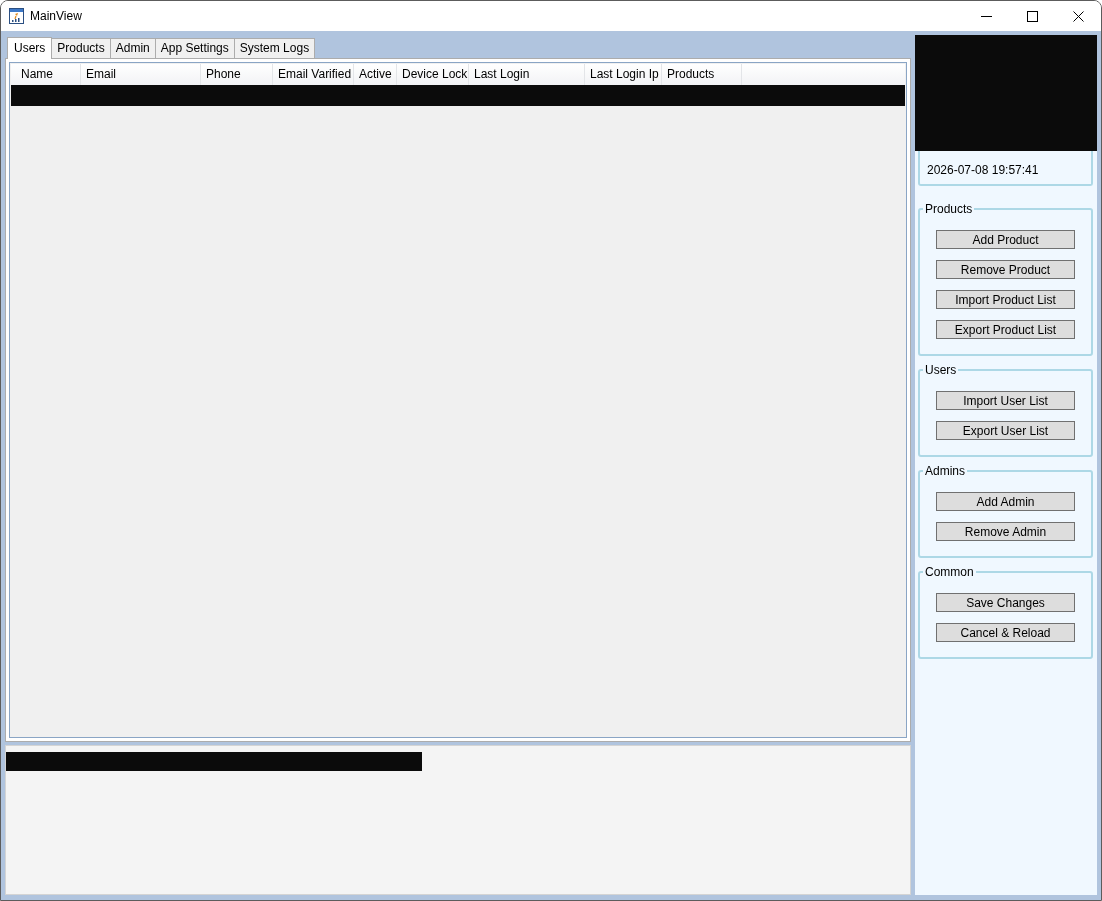  I want to click on tab: System Logs, so click(274, 48).